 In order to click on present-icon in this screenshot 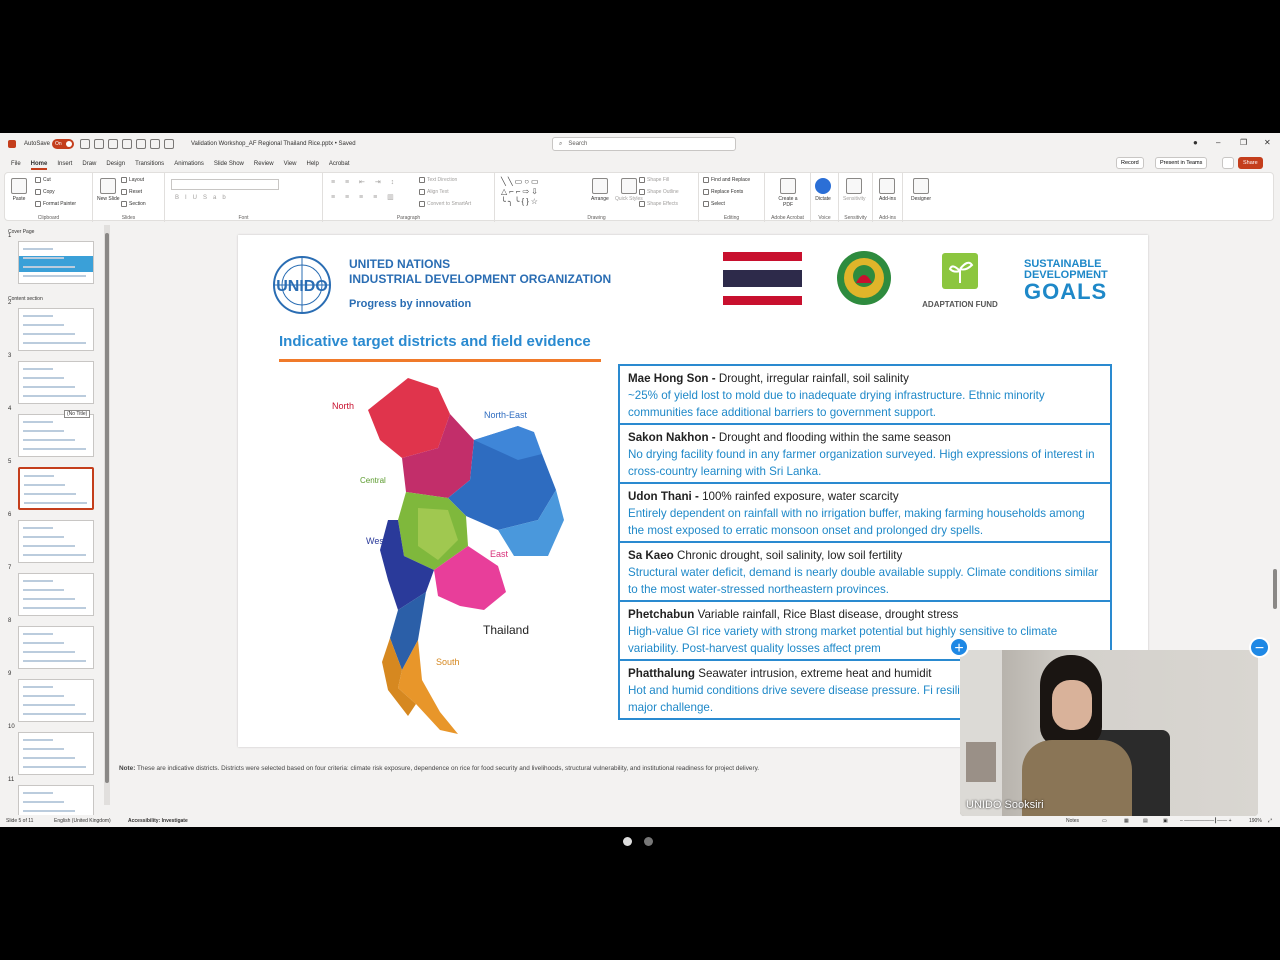, I will do `click(127, 144)`.